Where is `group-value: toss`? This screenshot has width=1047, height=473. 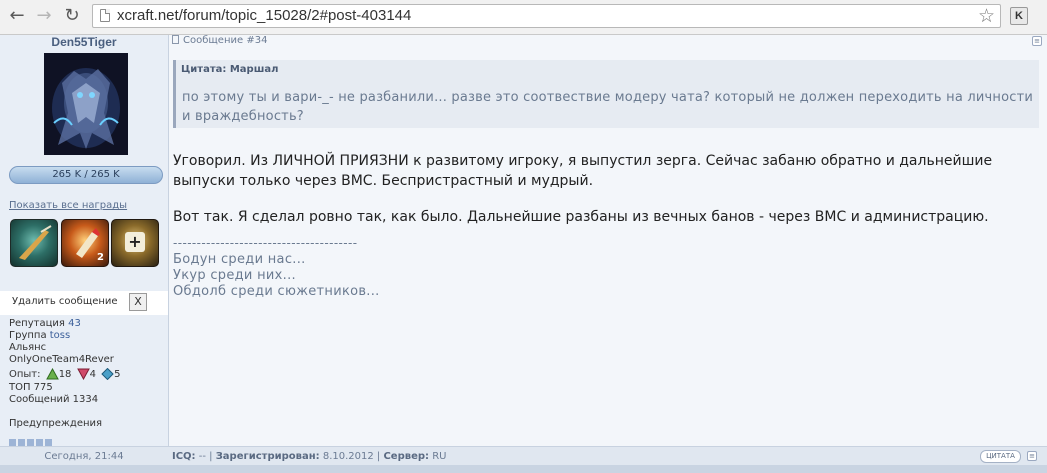
group-value: toss is located at coordinates (60, 335).